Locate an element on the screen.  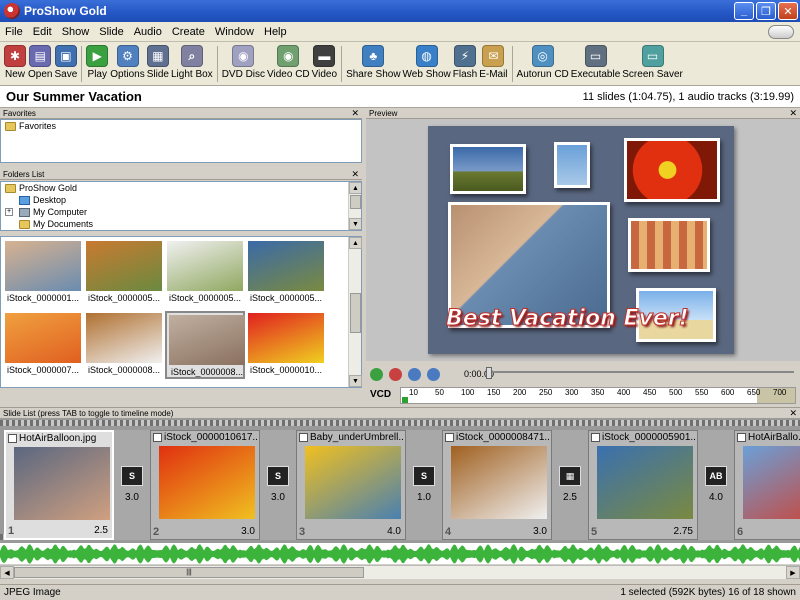
menu-edit: Edit is located at coordinates (42, 32).